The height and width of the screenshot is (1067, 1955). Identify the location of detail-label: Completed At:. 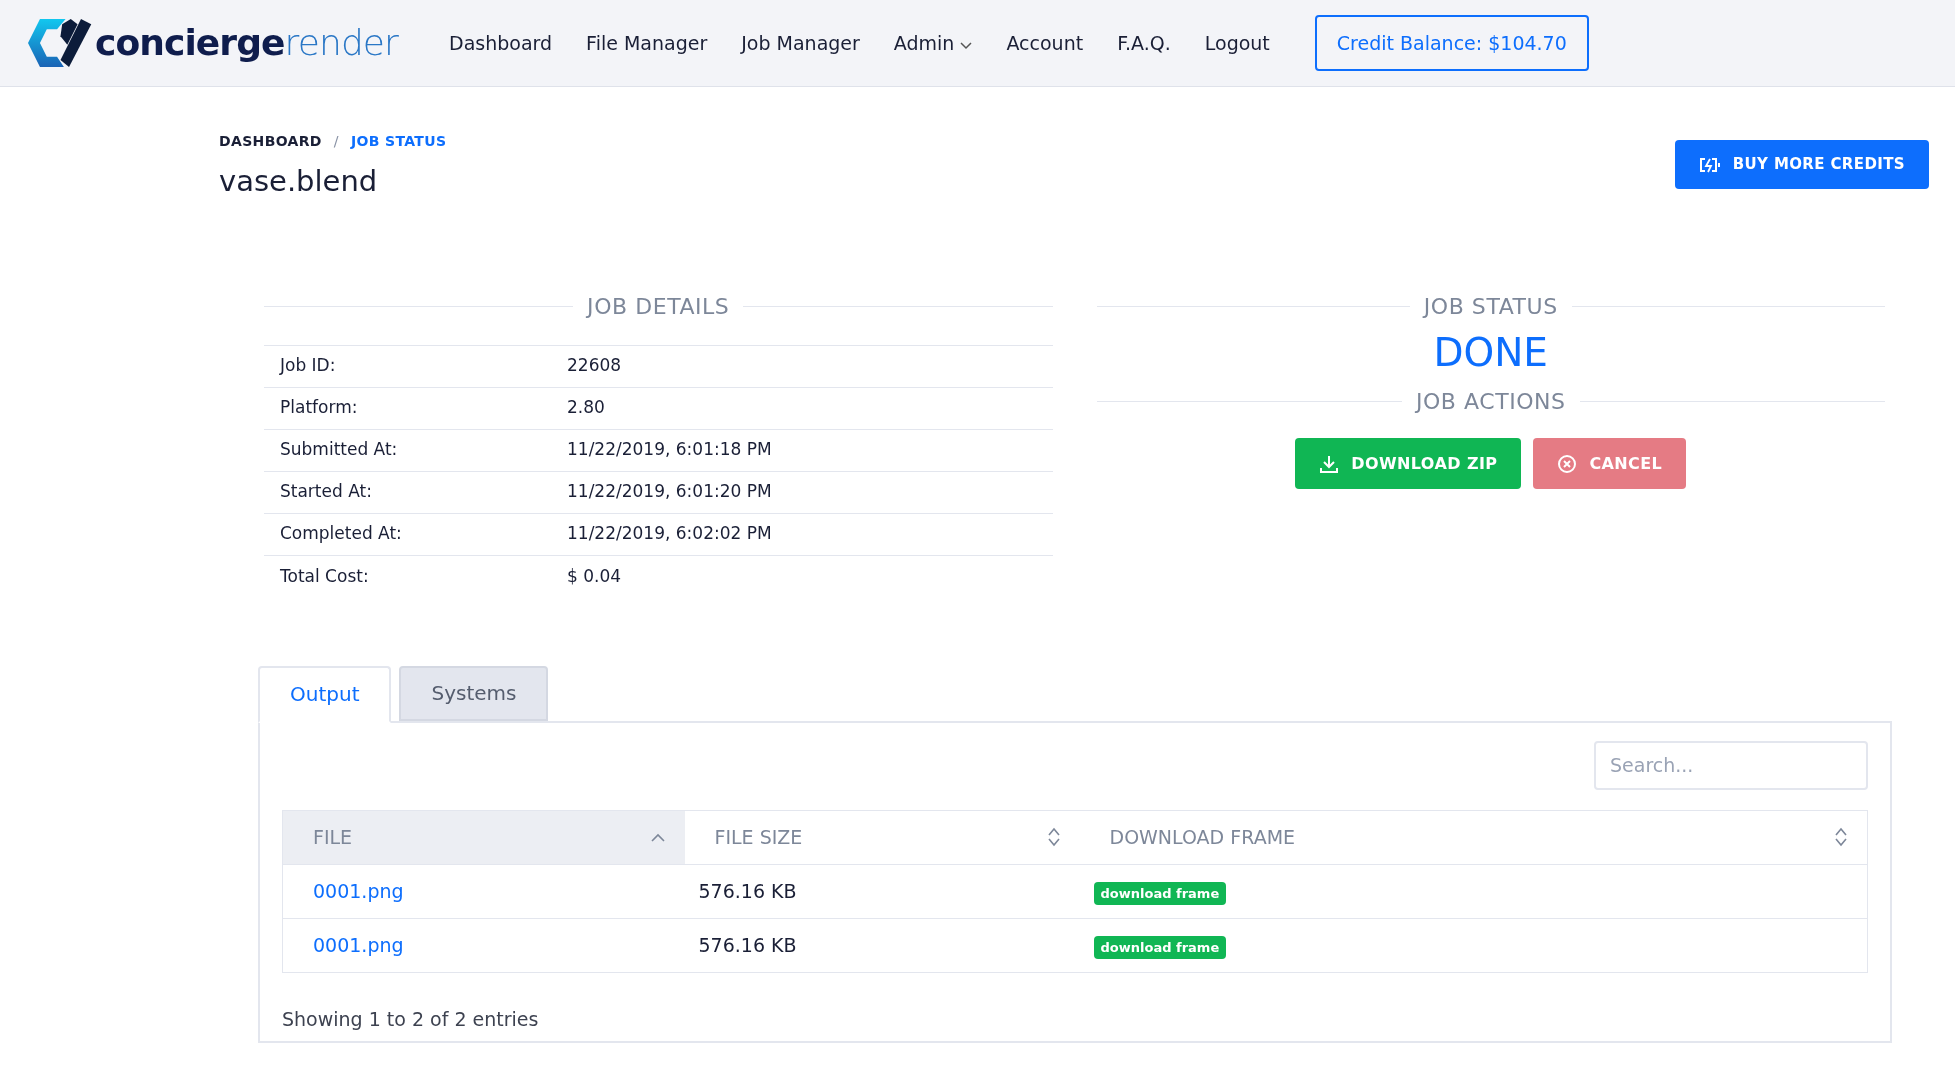
(341, 534).